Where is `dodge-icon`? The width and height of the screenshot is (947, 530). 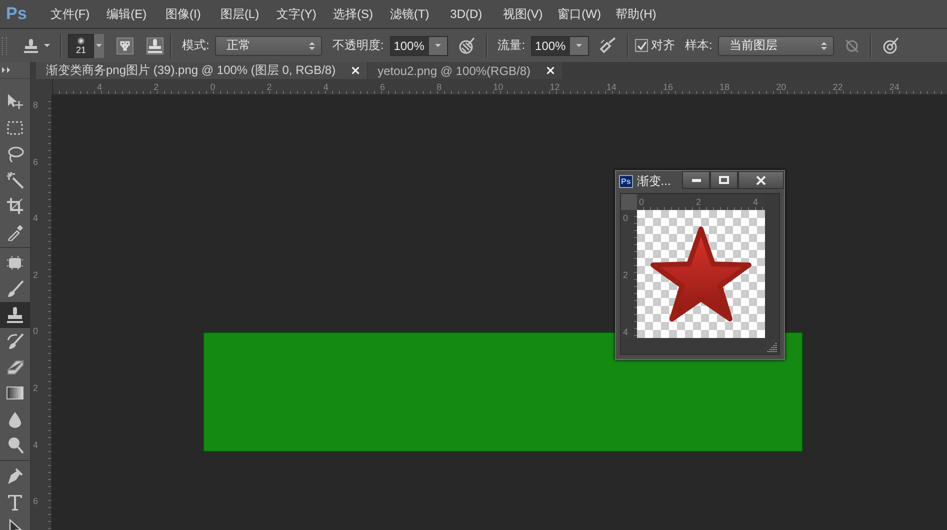 dodge-icon is located at coordinates (15, 445).